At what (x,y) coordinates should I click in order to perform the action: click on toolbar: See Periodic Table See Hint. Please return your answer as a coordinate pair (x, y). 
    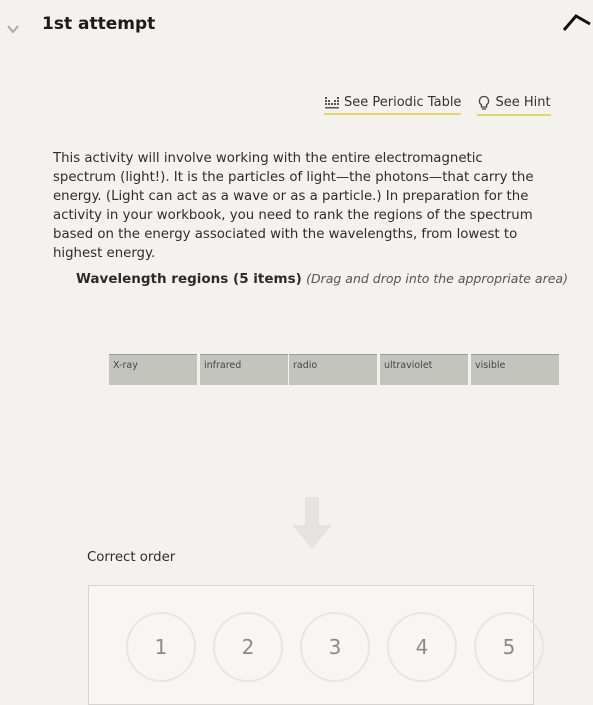
    Looking at the image, I should click on (437, 105).